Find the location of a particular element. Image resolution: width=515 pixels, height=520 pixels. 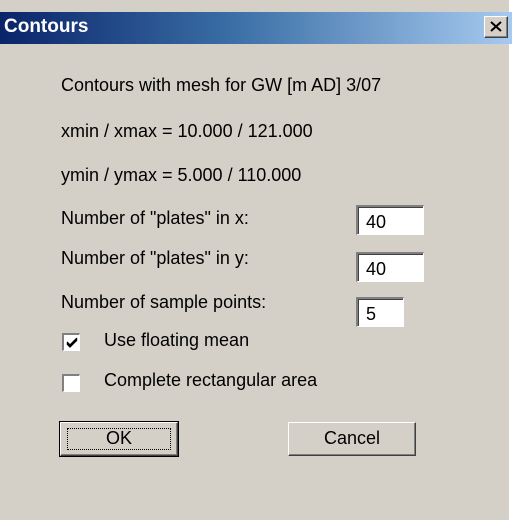

close-icon is located at coordinates (496, 26).